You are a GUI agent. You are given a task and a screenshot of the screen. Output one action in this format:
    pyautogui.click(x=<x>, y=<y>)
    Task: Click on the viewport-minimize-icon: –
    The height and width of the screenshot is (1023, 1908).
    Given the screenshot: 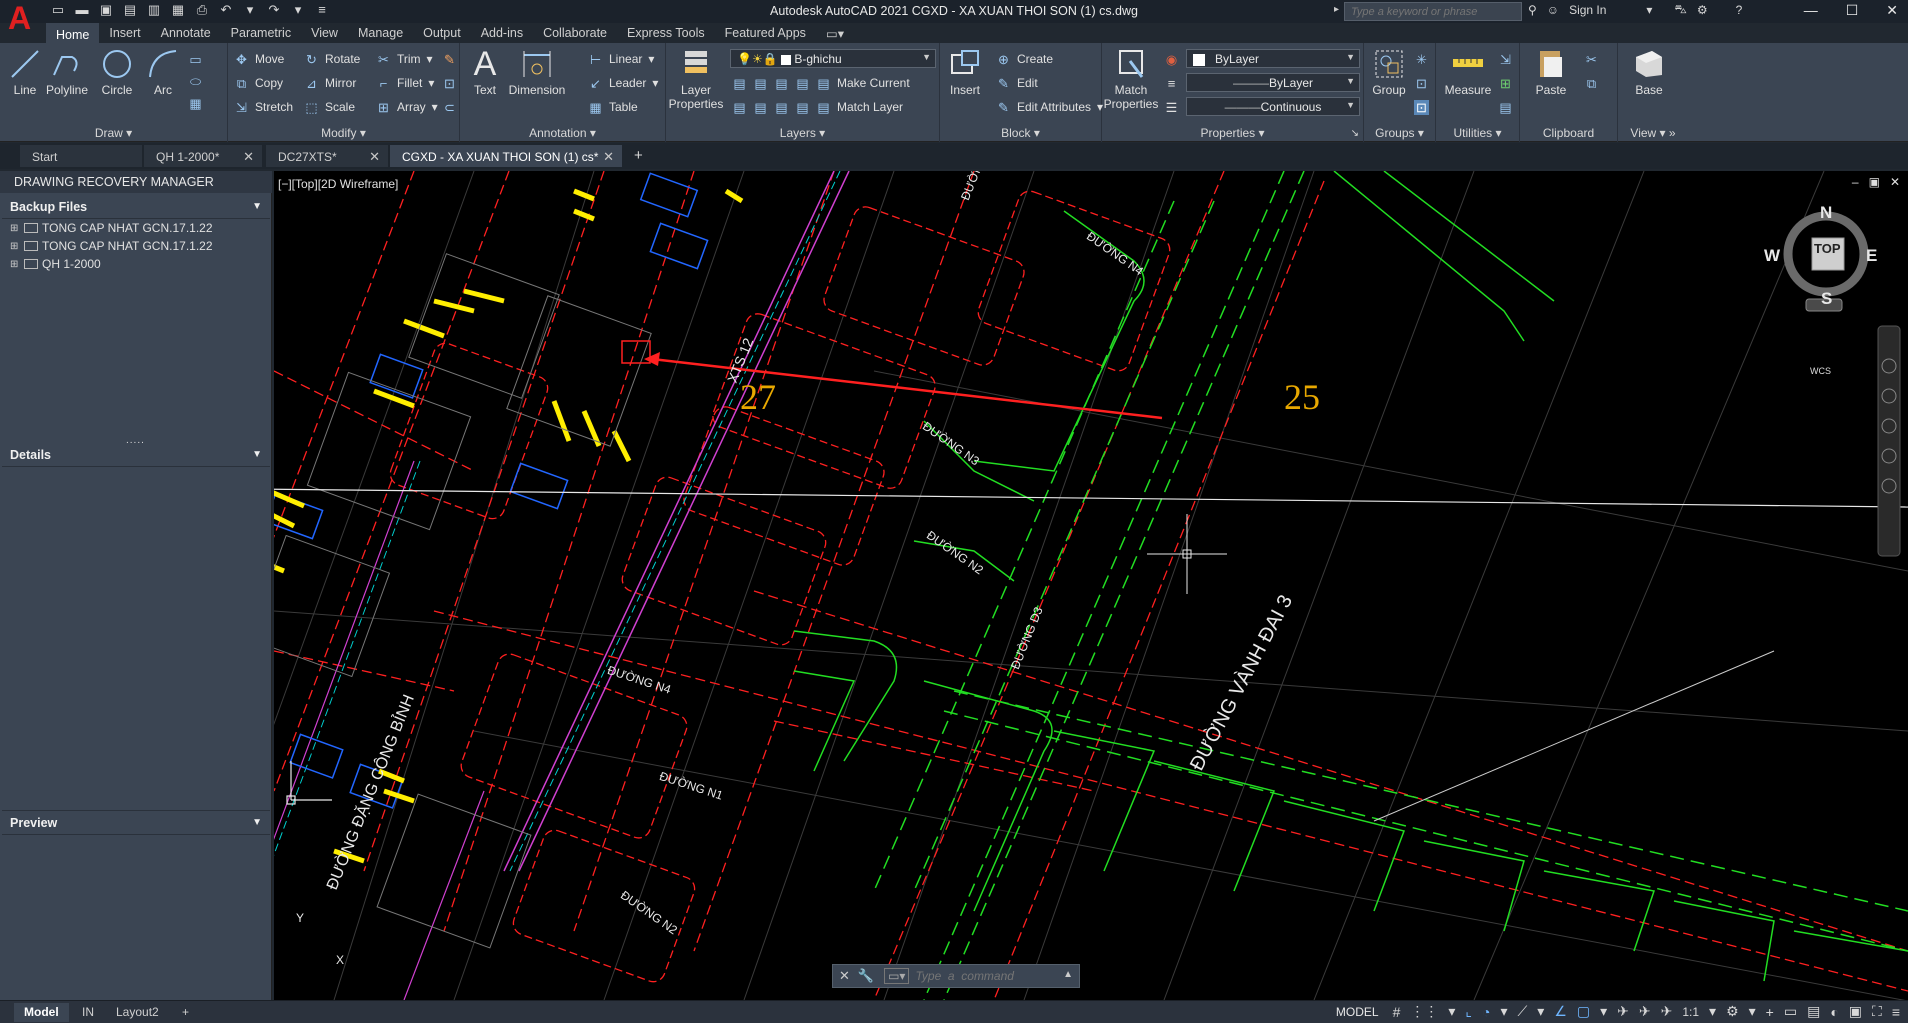 What is the action you would take?
    pyautogui.click(x=1855, y=182)
    